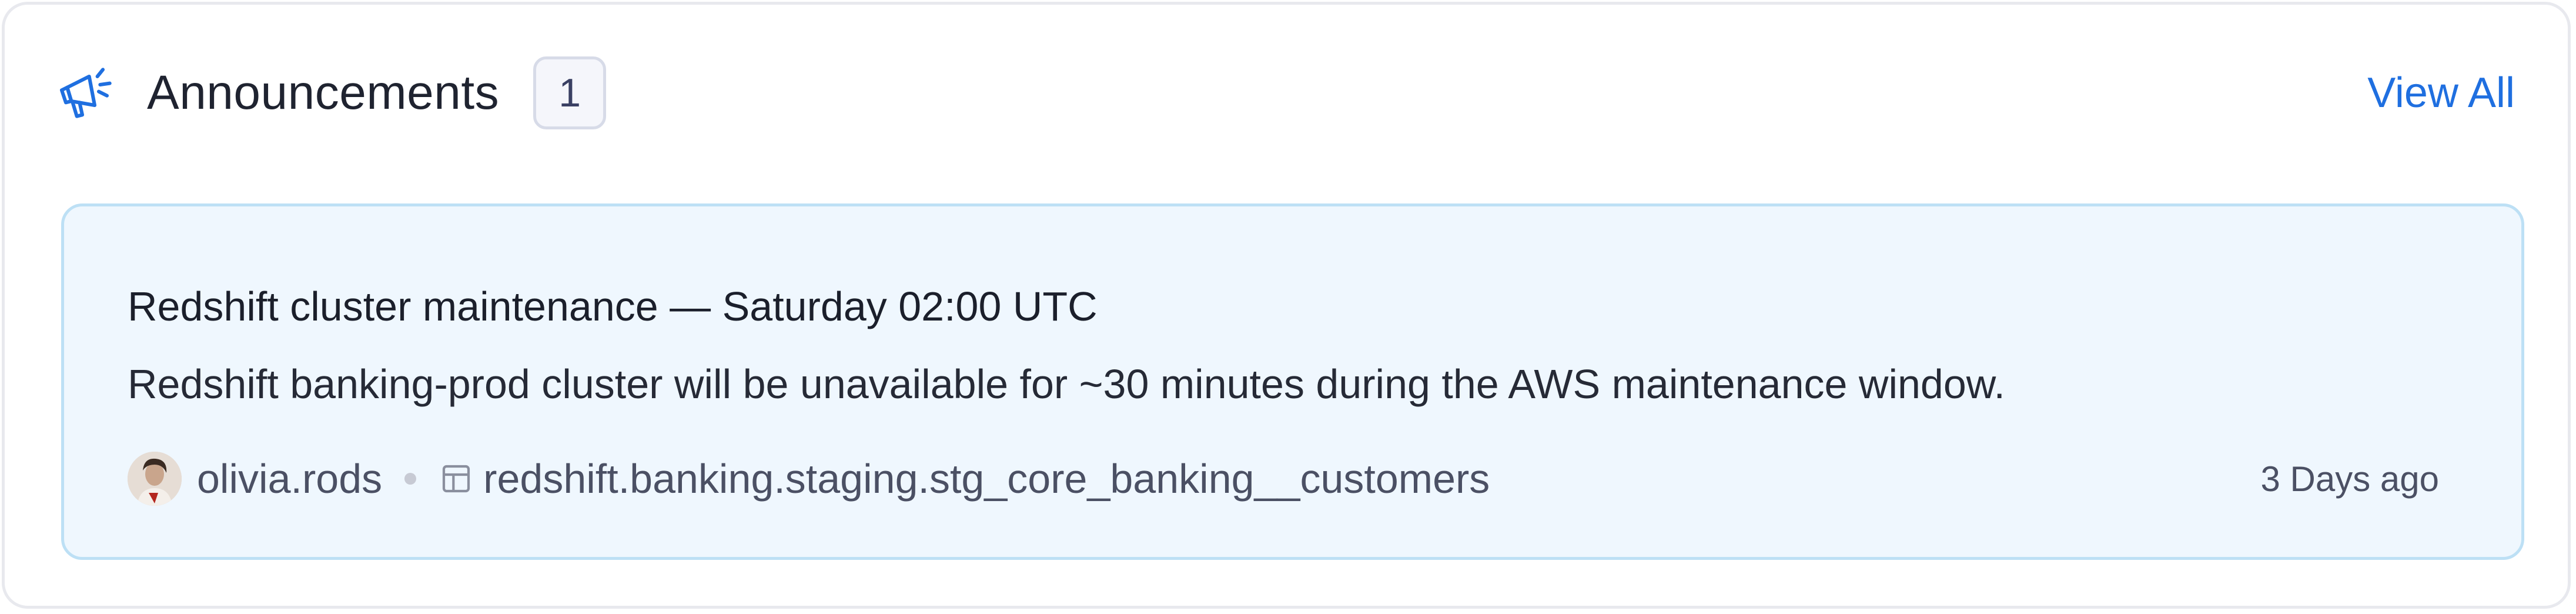 This screenshot has height=614, width=2576. What do you see at coordinates (410, 479) in the screenshot?
I see `separator-dot` at bounding box center [410, 479].